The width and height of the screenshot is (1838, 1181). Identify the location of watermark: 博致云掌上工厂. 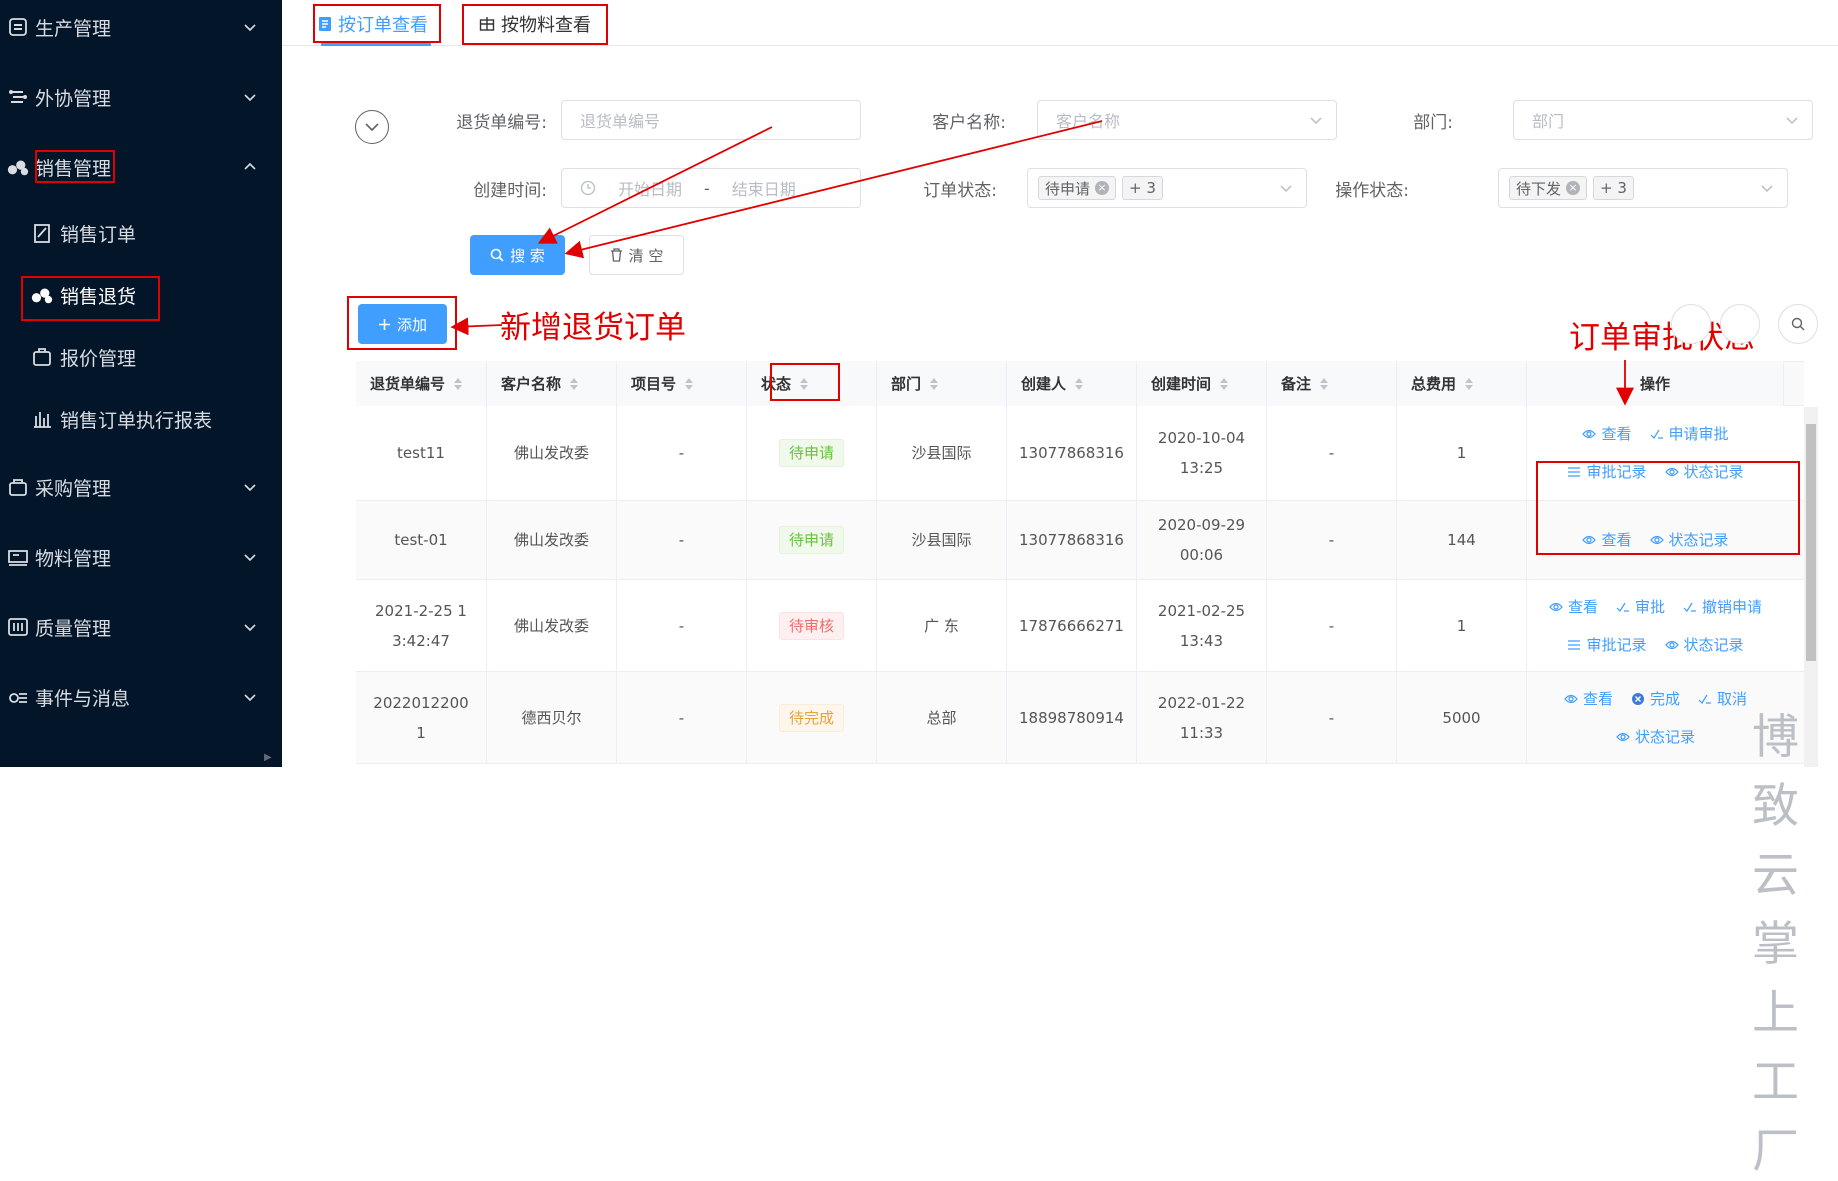
(1776, 944).